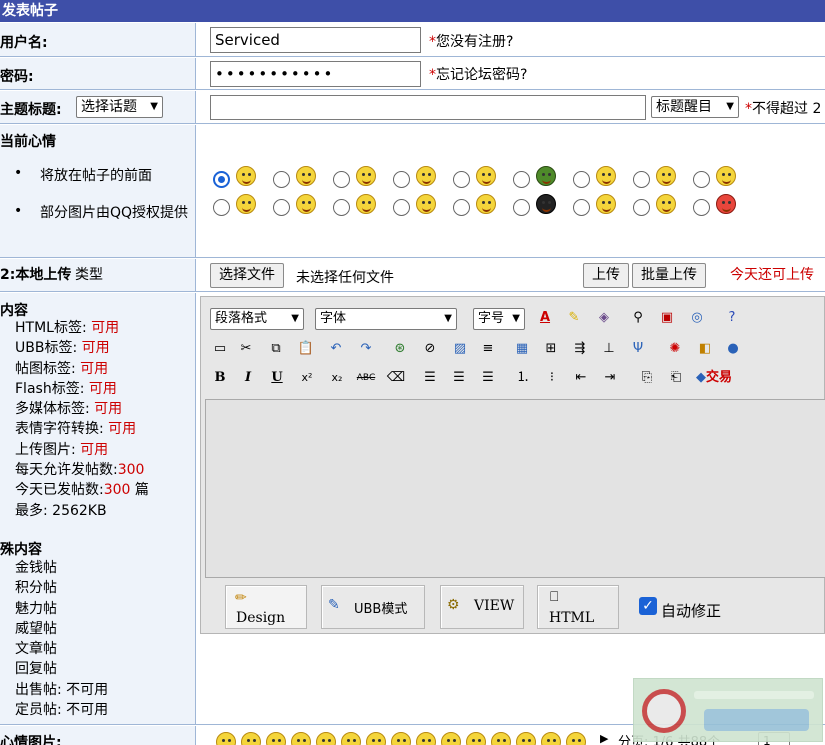 This screenshot has width=825, height=745. What do you see at coordinates (522, 349) in the screenshot?
I see `table-icon: ▦` at bounding box center [522, 349].